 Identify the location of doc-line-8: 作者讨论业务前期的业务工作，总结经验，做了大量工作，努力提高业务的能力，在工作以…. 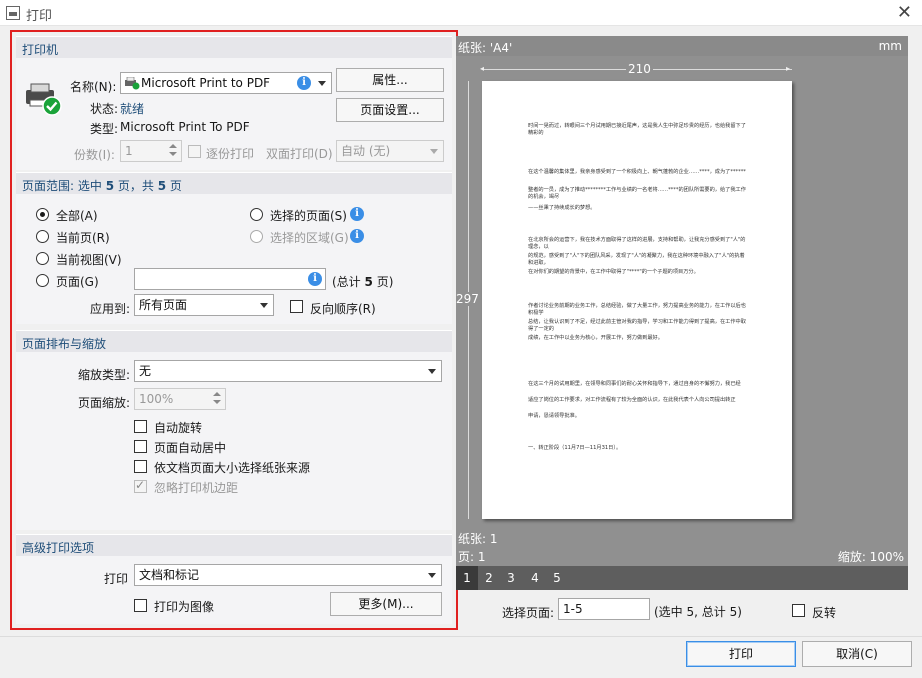
(637, 309).